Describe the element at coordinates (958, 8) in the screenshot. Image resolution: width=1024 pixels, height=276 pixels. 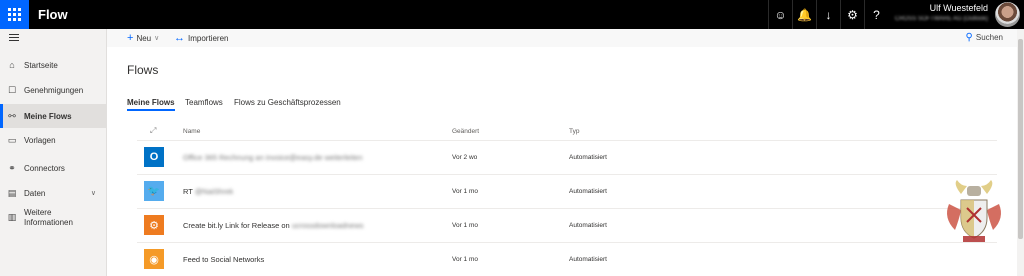
I see `user-name: Ulf Wuestefeld` at that location.